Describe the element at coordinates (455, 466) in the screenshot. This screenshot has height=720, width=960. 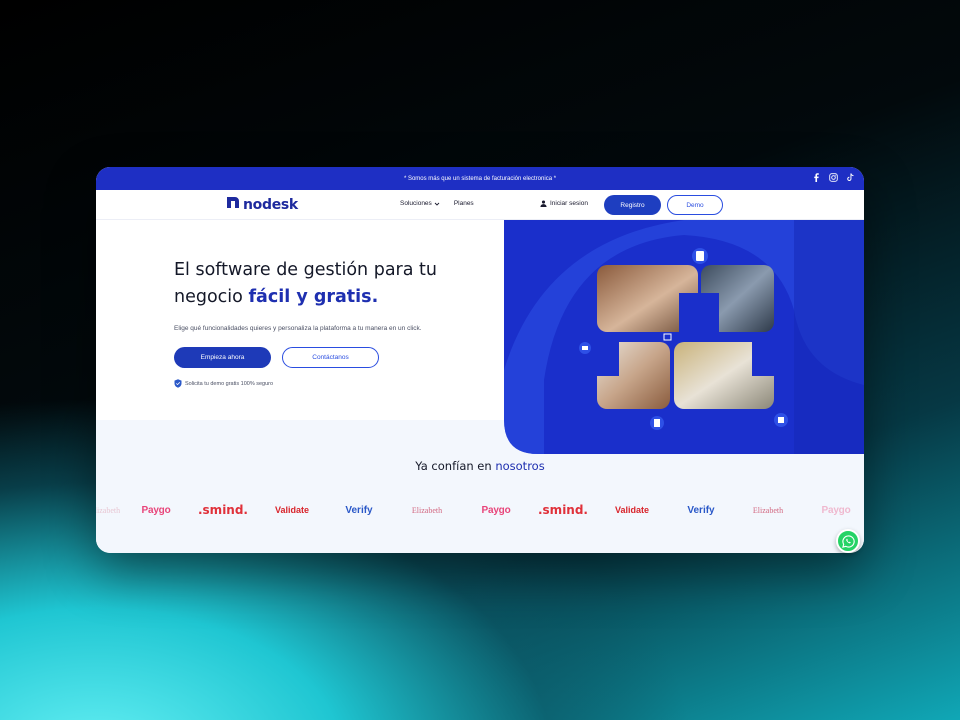
I see `trust-title-prefix: Ya confían en` at that location.